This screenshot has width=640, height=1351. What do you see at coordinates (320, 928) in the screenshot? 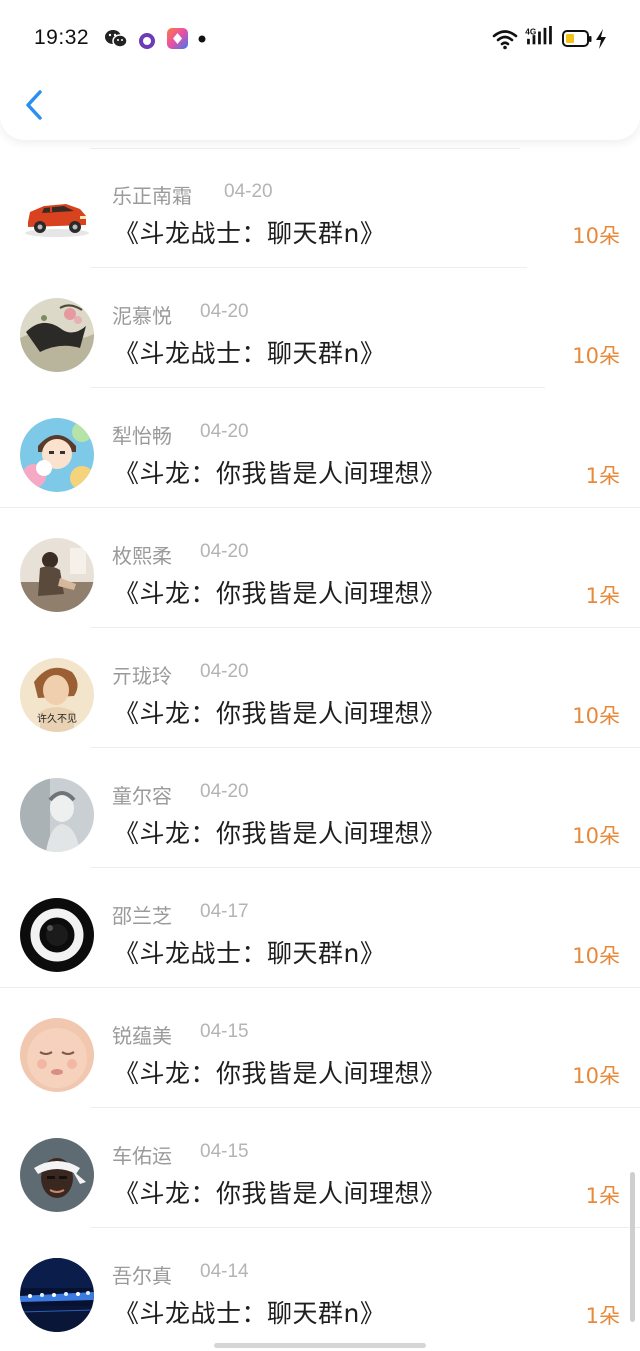
I see `list-item: 邵兰芝 04-17 《斗龙战士：聊天群n》 10朵` at bounding box center [320, 928].